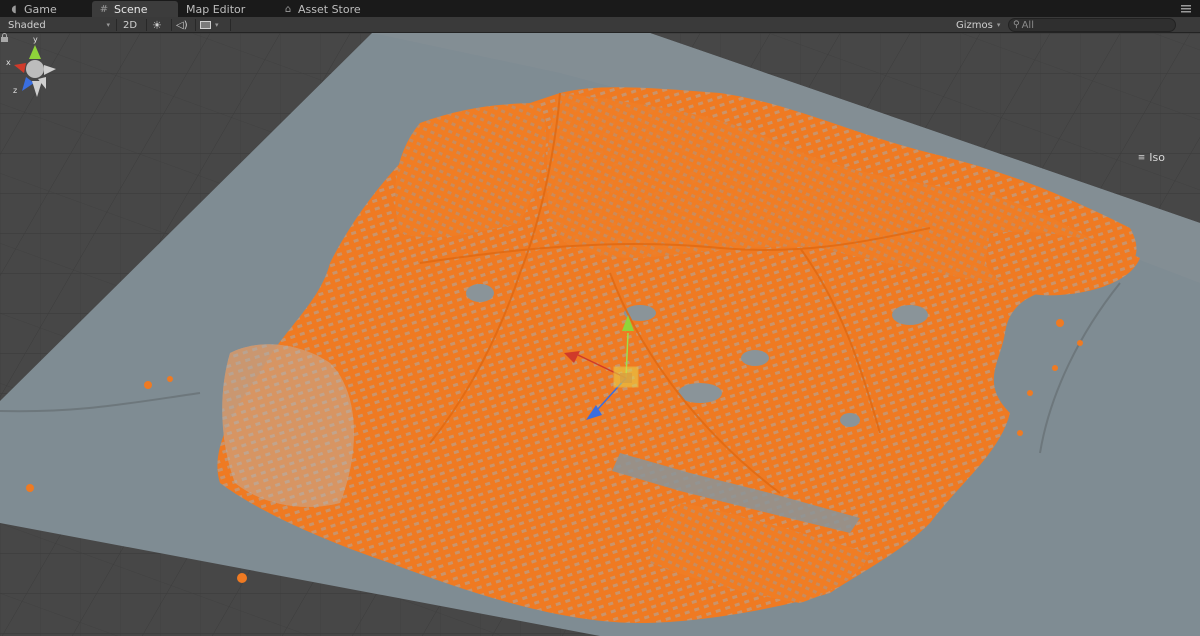 The image size is (1200, 636). I want to click on search-icon: ⚲, so click(1016, 25).